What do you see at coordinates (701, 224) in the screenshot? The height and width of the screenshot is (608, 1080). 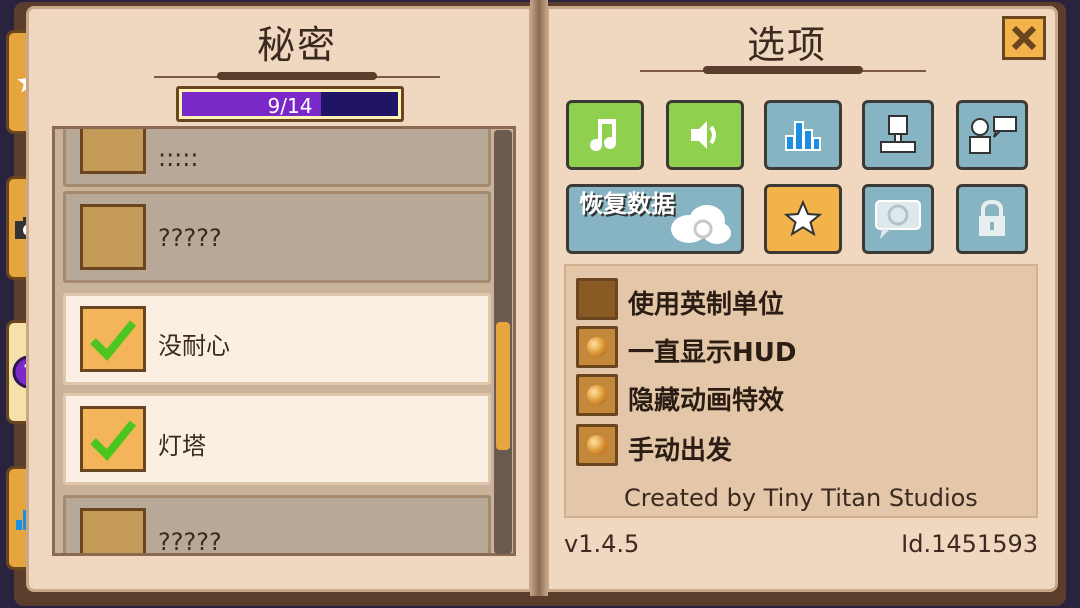 I see `cloud-sync-icon` at bounding box center [701, 224].